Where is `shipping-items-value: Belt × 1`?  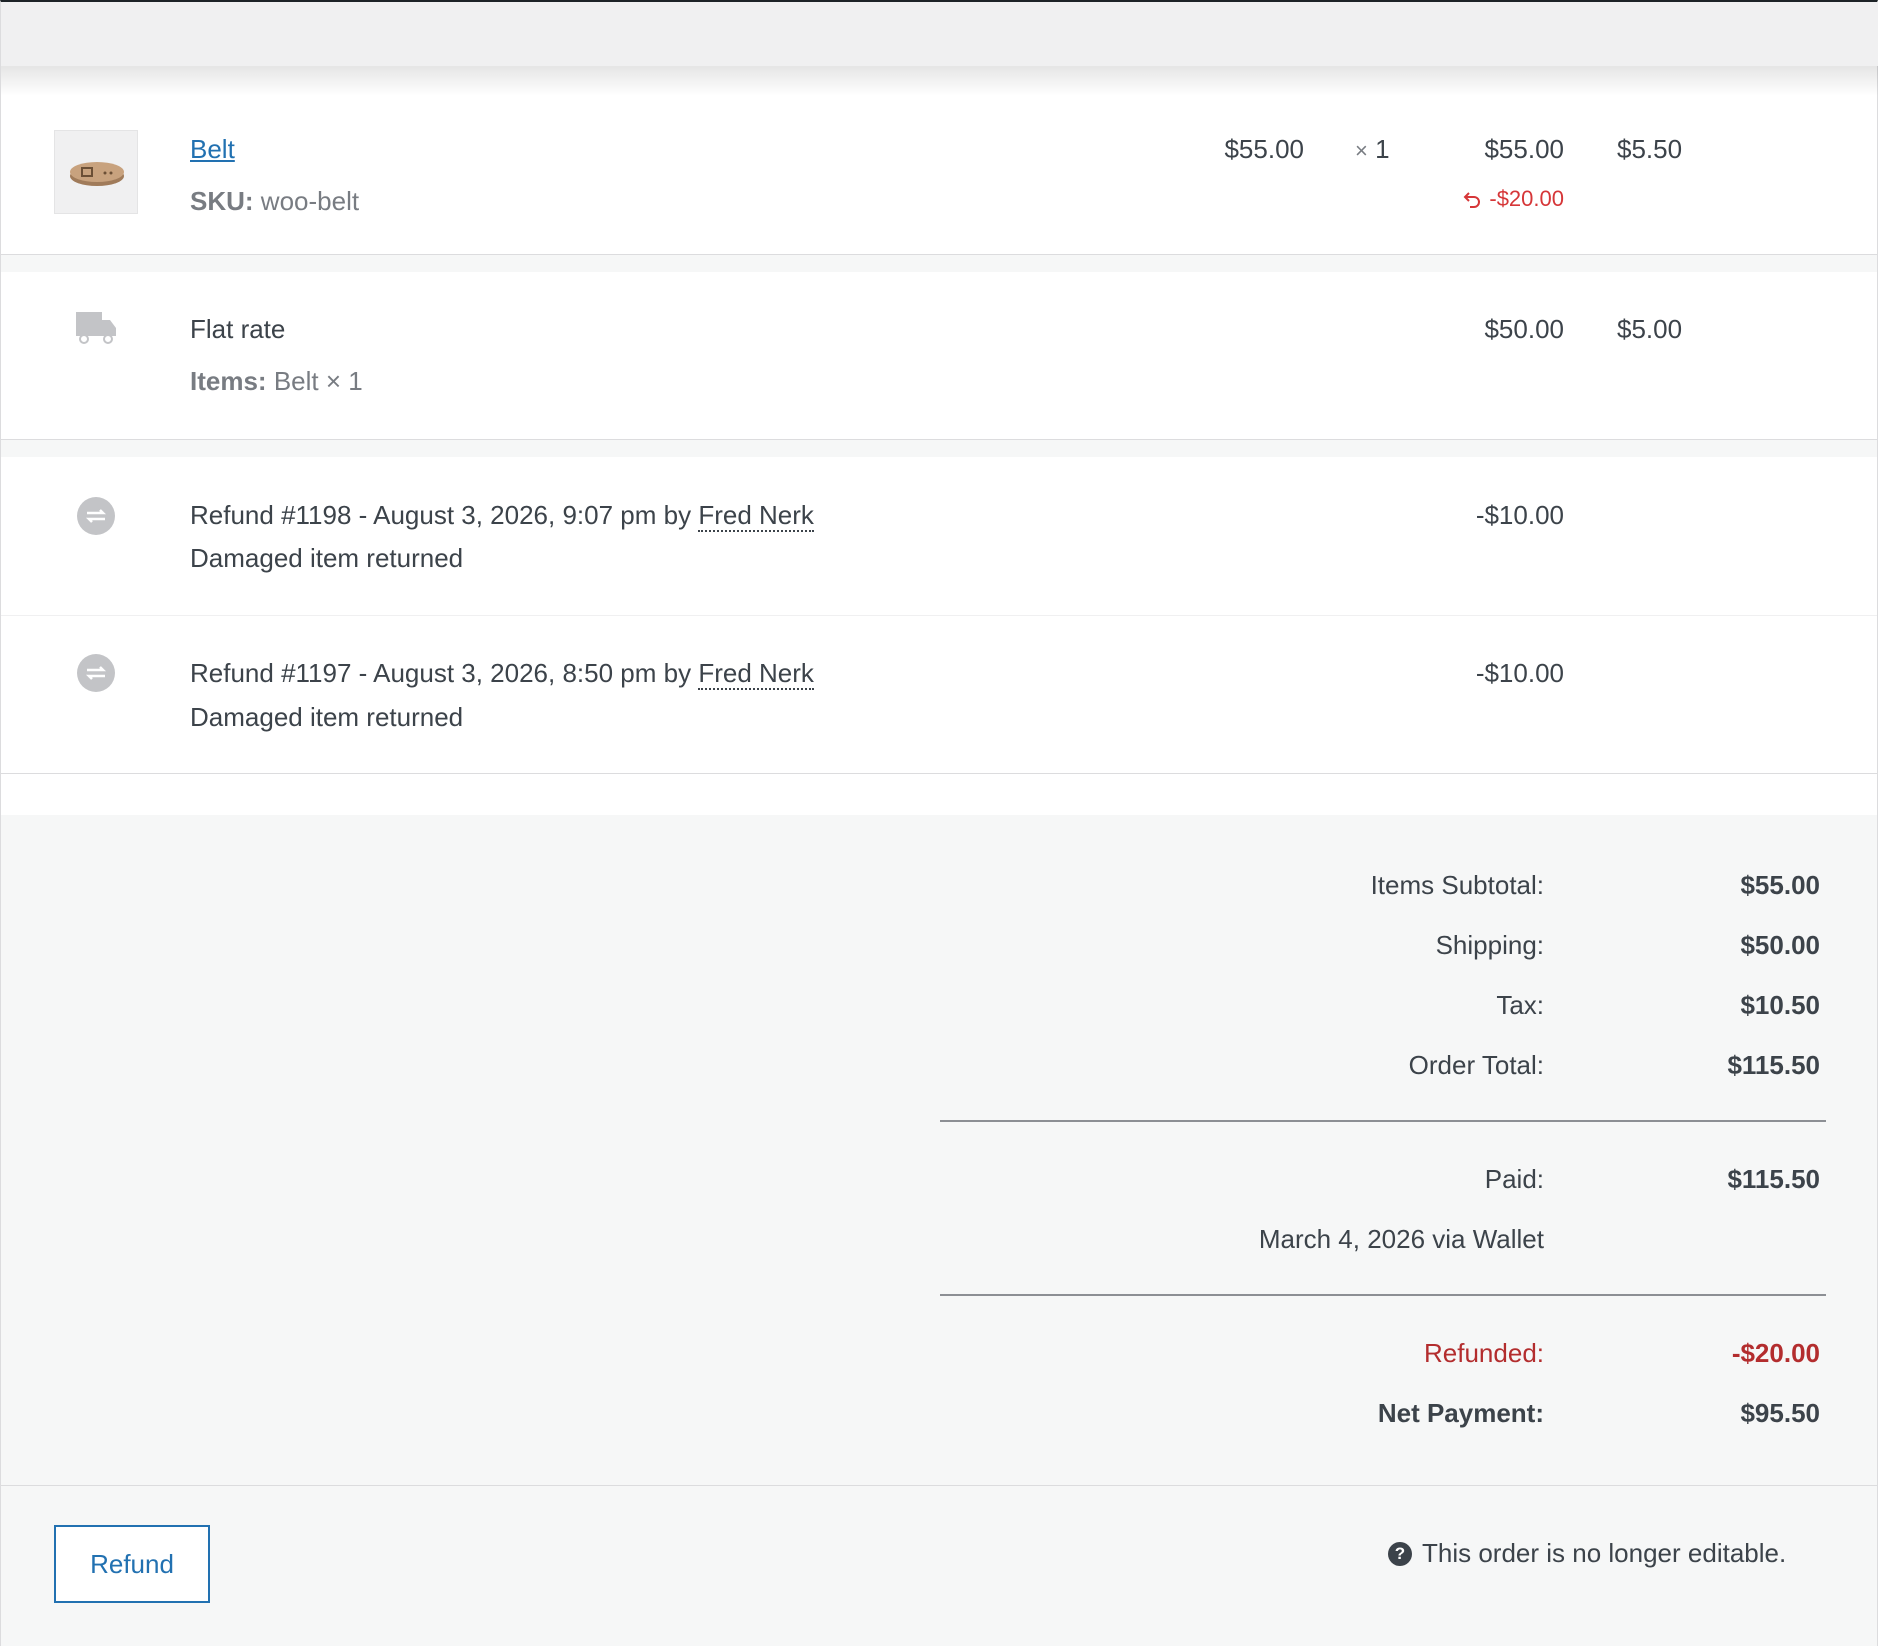 shipping-items-value: Belt × 1 is located at coordinates (318, 381).